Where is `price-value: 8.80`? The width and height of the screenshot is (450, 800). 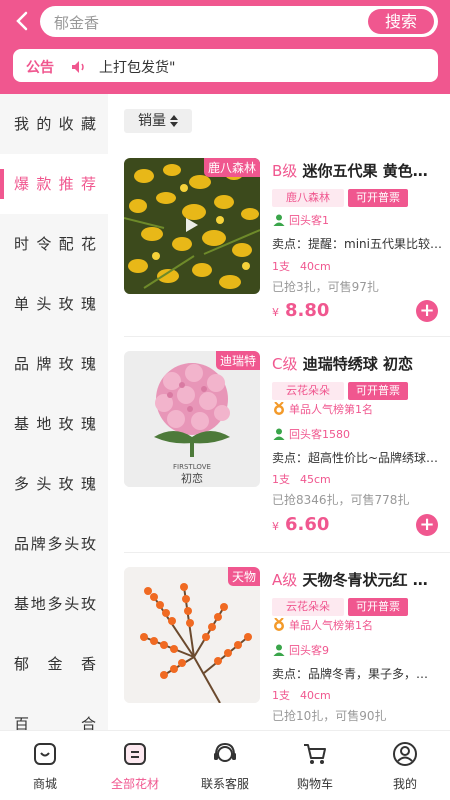 price-value: 8.80 is located at coordinates (307, 310).